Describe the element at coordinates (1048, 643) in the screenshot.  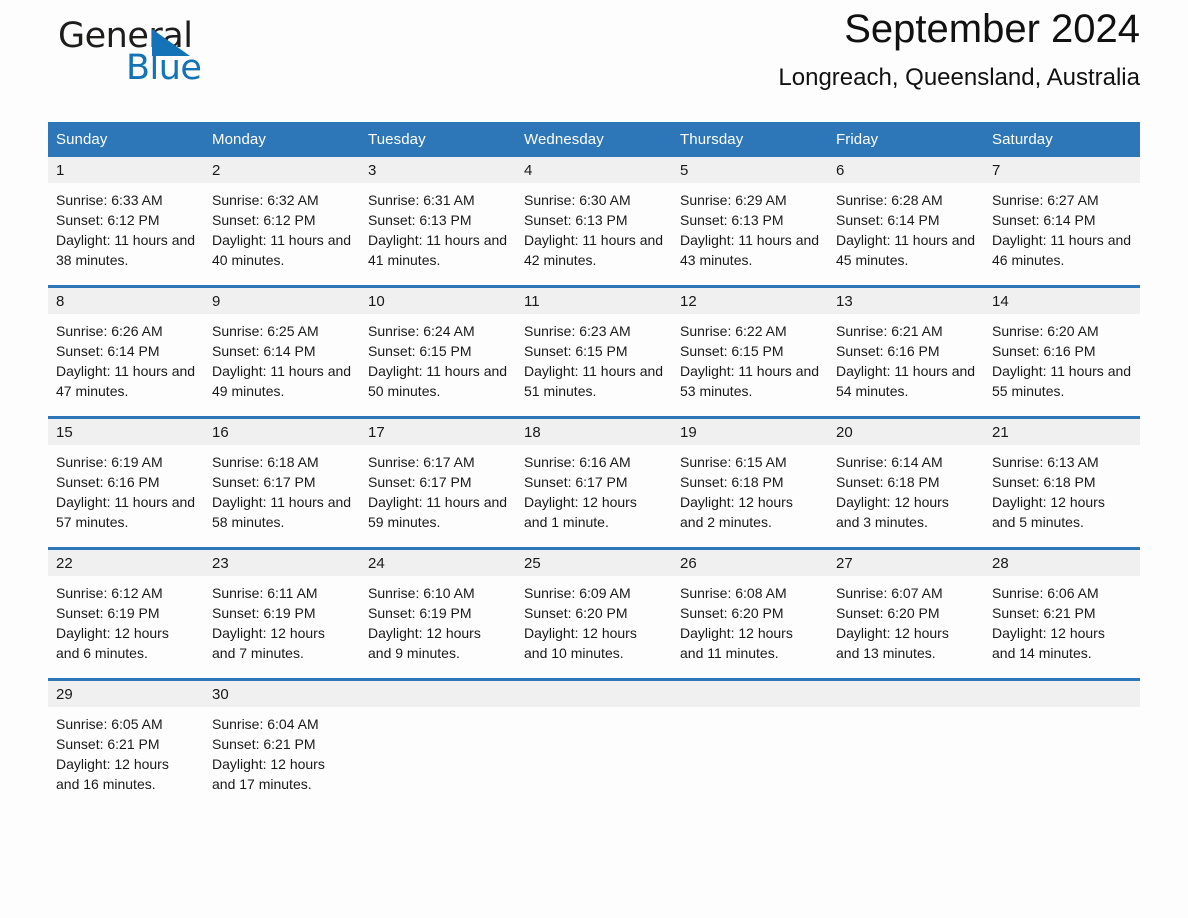
I see `daylight-text: Daylight: 12 hours and 14 minutes.` at that location.